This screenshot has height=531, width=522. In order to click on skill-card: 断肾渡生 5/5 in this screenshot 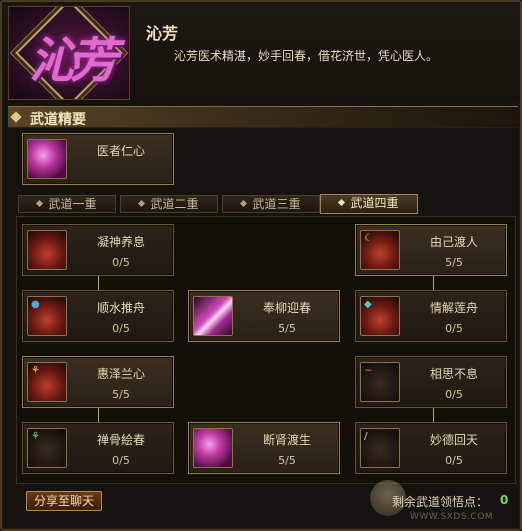, I will do `click(264, 448)`.